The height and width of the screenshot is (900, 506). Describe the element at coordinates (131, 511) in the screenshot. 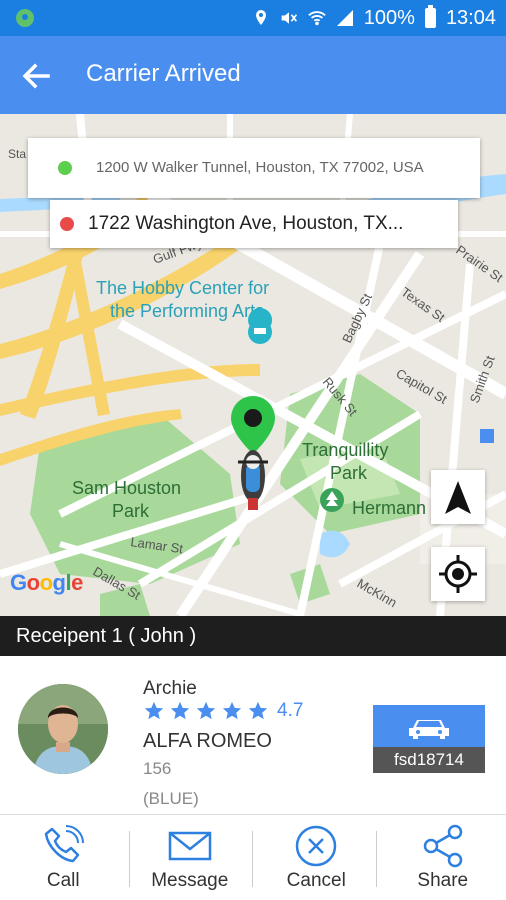

I see `map-label-sam-houston-2: Park` at that location.